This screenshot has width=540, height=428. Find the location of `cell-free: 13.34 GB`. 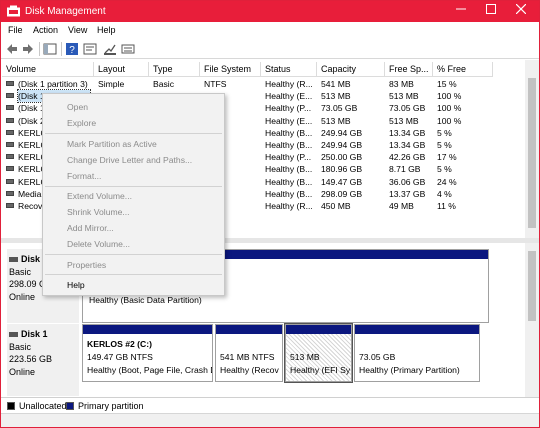

cell-free: 13.34 GB is located at coordinates (407, 145).